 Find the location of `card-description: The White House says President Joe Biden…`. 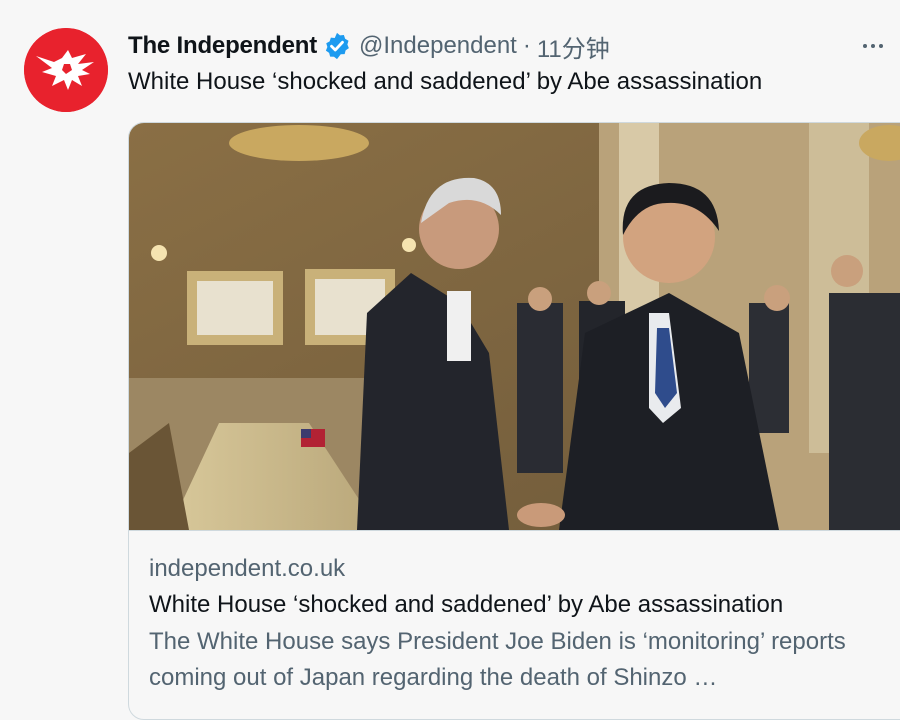

card-description: The White House says President Joe Biden… is located at coordinates (497, 659).